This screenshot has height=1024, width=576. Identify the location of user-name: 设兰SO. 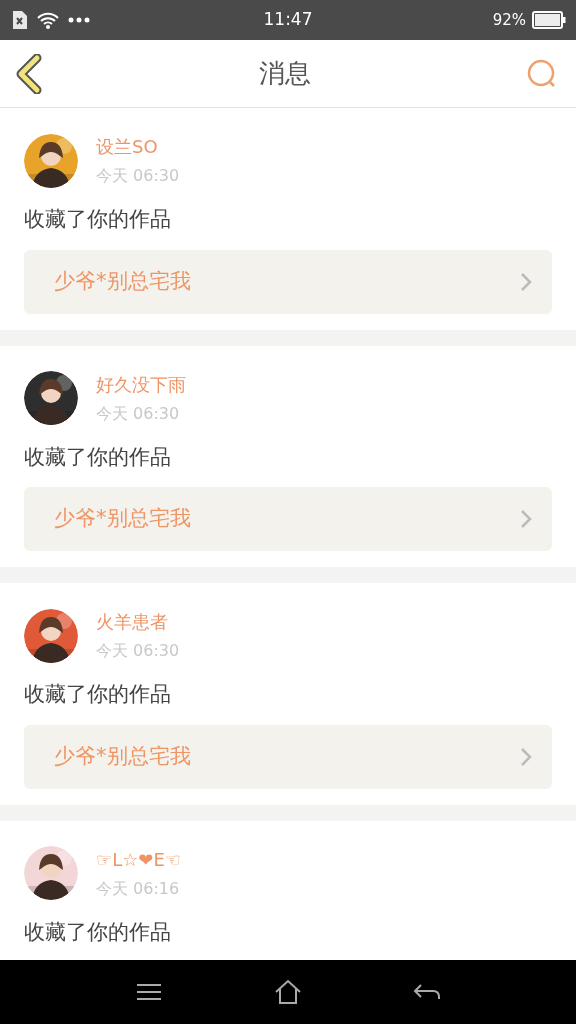
(138, 146).